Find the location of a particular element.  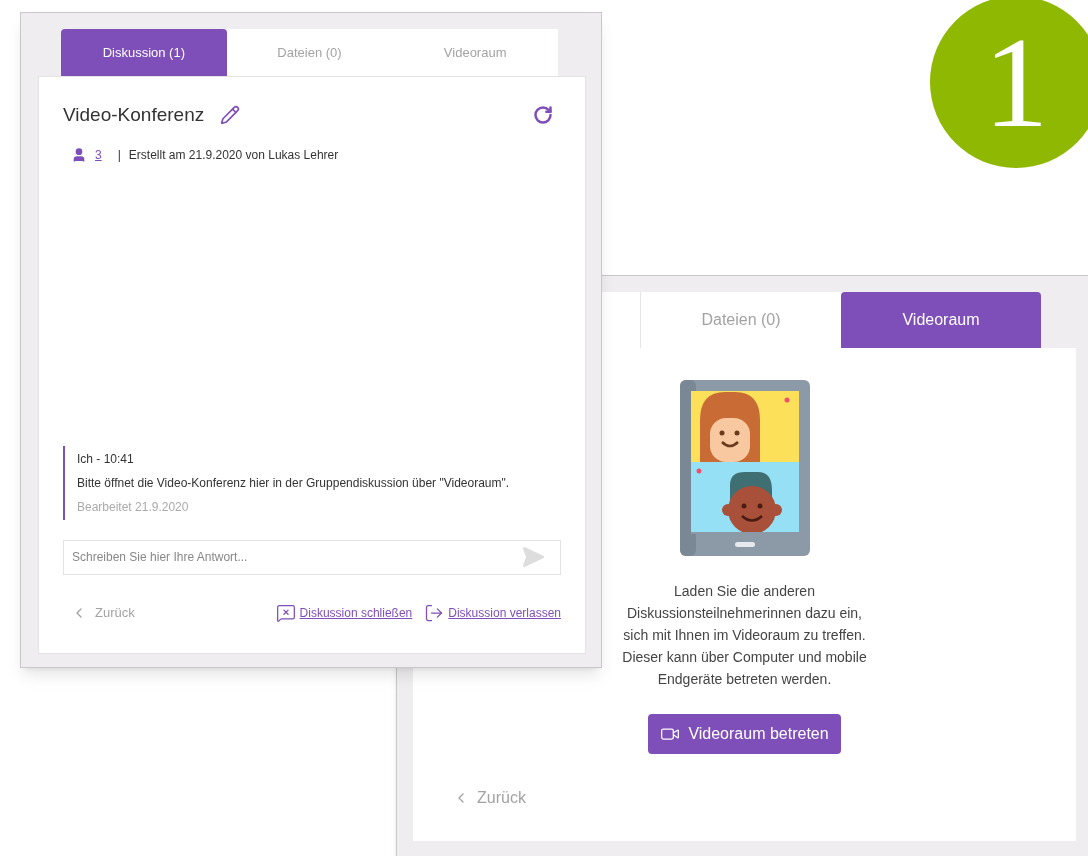

tab: Diskussion (1) is located at coordinates (144, 52).